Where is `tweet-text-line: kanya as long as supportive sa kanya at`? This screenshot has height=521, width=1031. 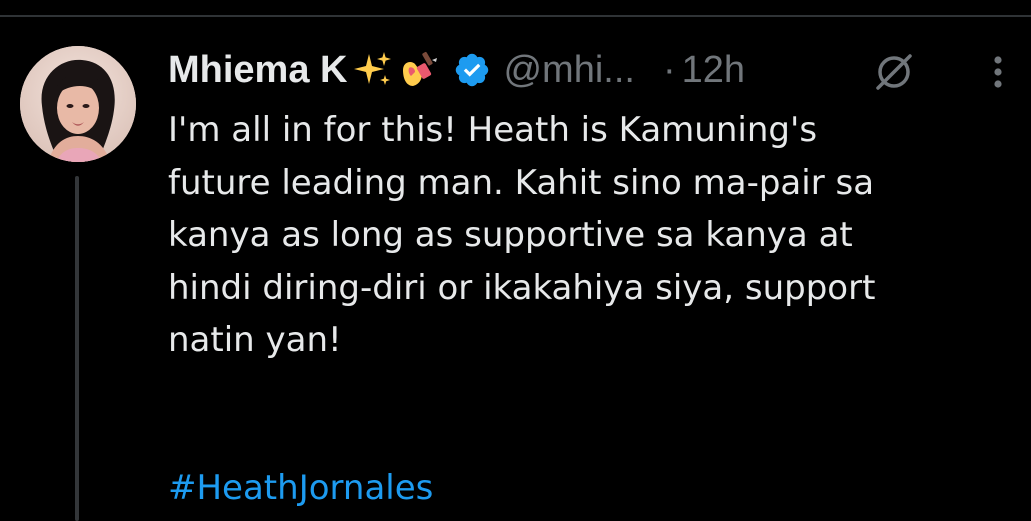 tweet-text-line: kanya as long as supportive sa kanya at is located at coordinates (510, 235).